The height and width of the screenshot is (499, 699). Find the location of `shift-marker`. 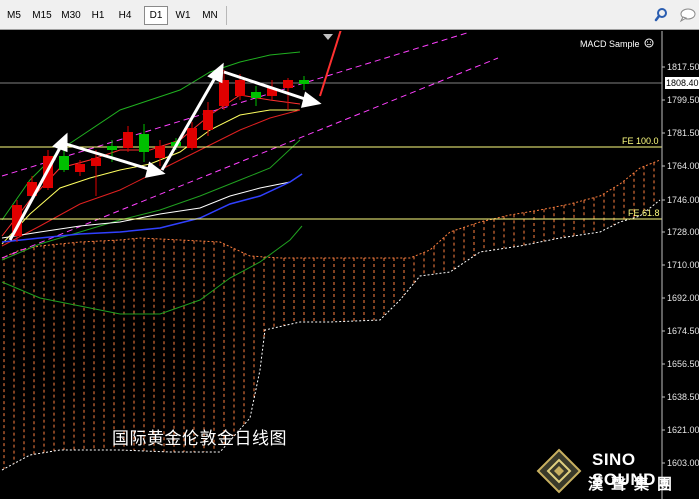

shift-marker is located at coordinates (328, 37).